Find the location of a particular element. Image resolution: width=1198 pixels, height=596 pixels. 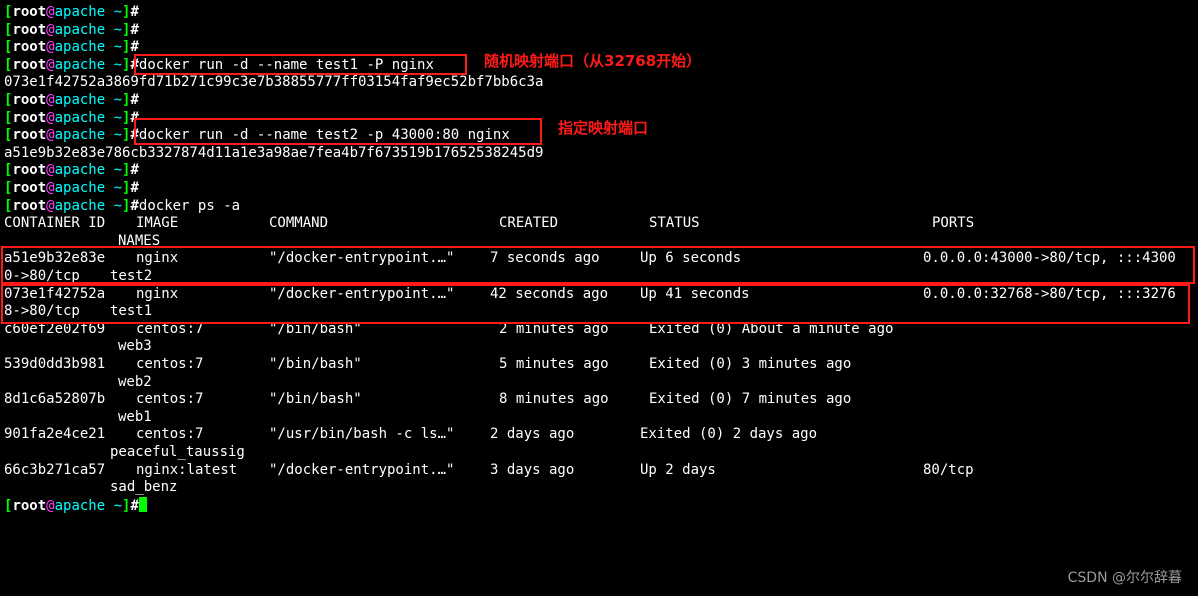

command-line-ps: [root@apache ~]#docker ps -a is located at coordinates (122, 206).